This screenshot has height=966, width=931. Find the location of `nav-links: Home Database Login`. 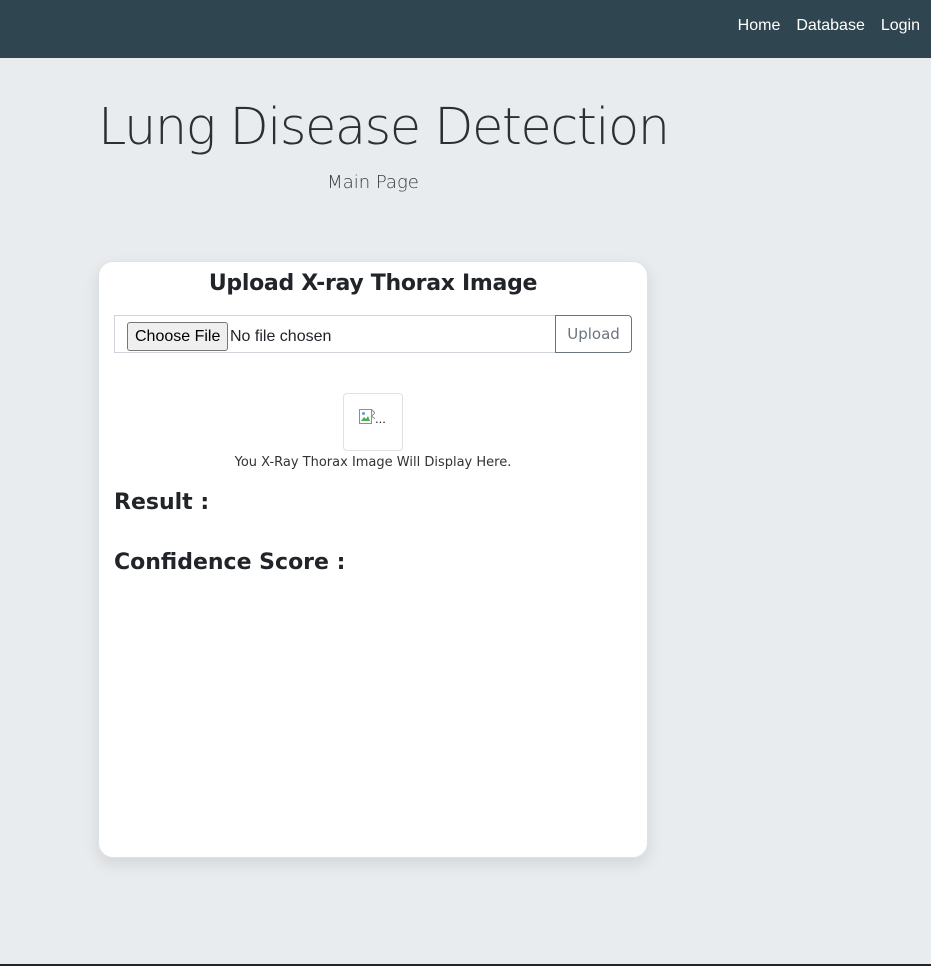

nav-links: Home Database Login is located at coordinates (821, 26).